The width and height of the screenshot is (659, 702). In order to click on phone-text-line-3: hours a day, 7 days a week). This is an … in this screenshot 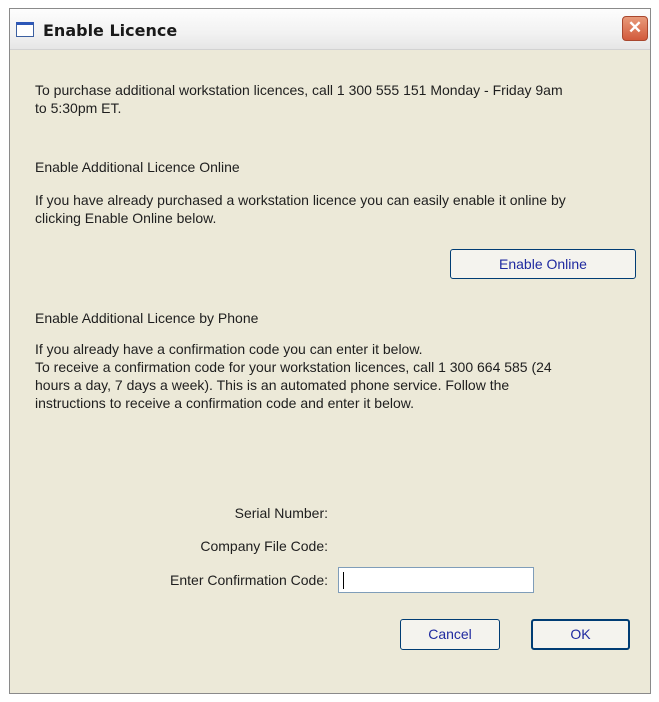, I will do `click(272, 385)`.